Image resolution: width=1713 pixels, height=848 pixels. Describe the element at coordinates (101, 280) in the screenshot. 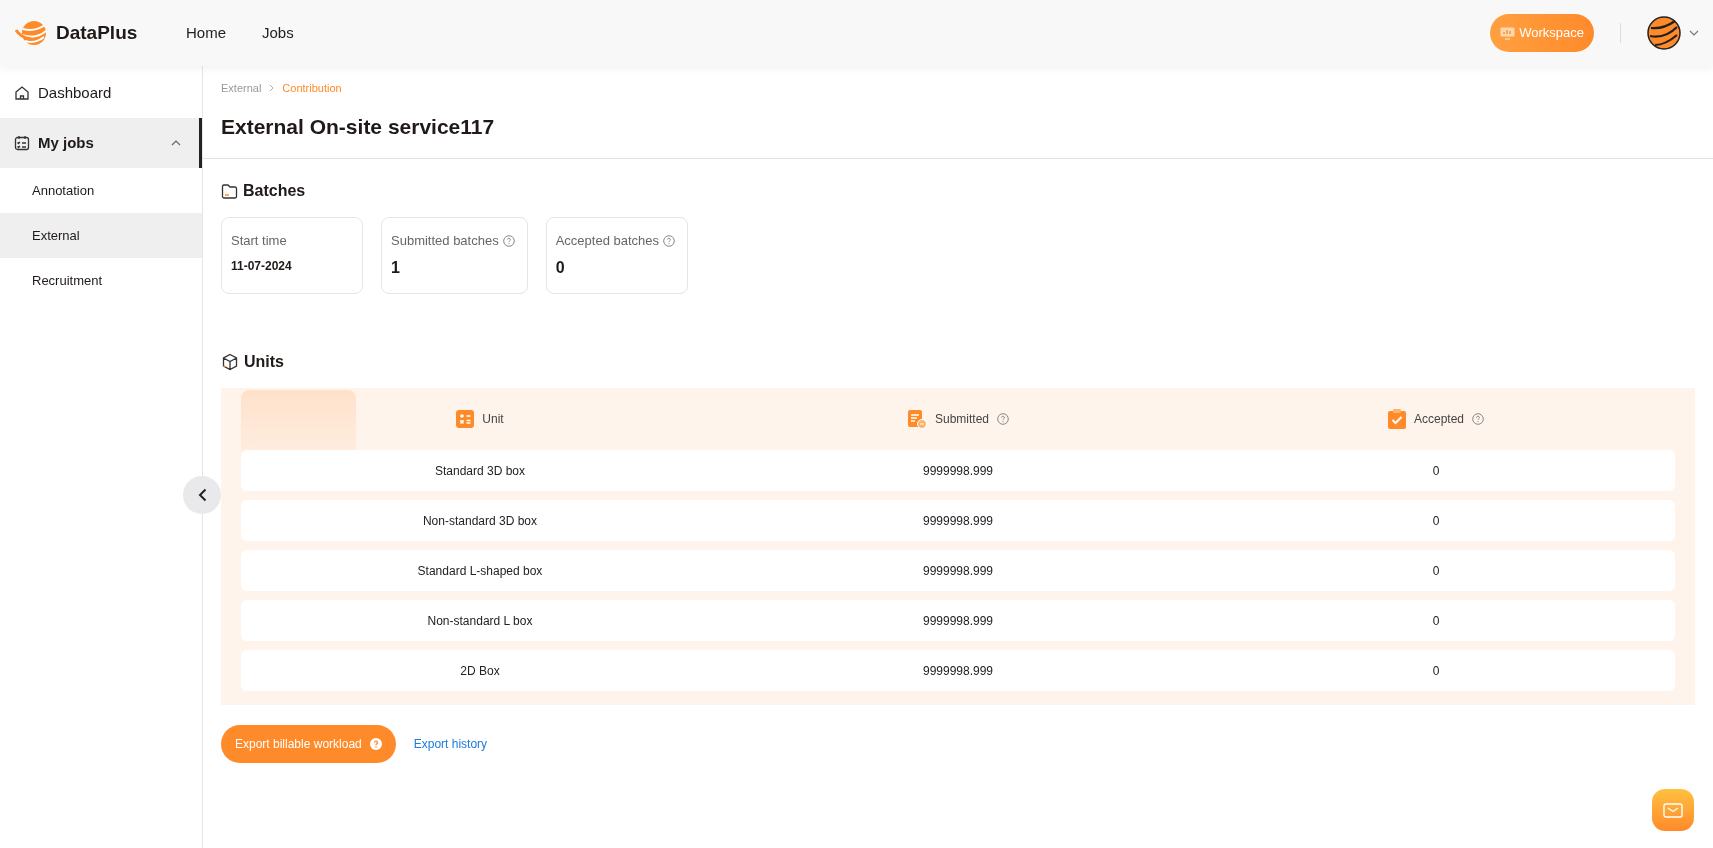

I see `sidebar-subitem: Recruitment` at that location.